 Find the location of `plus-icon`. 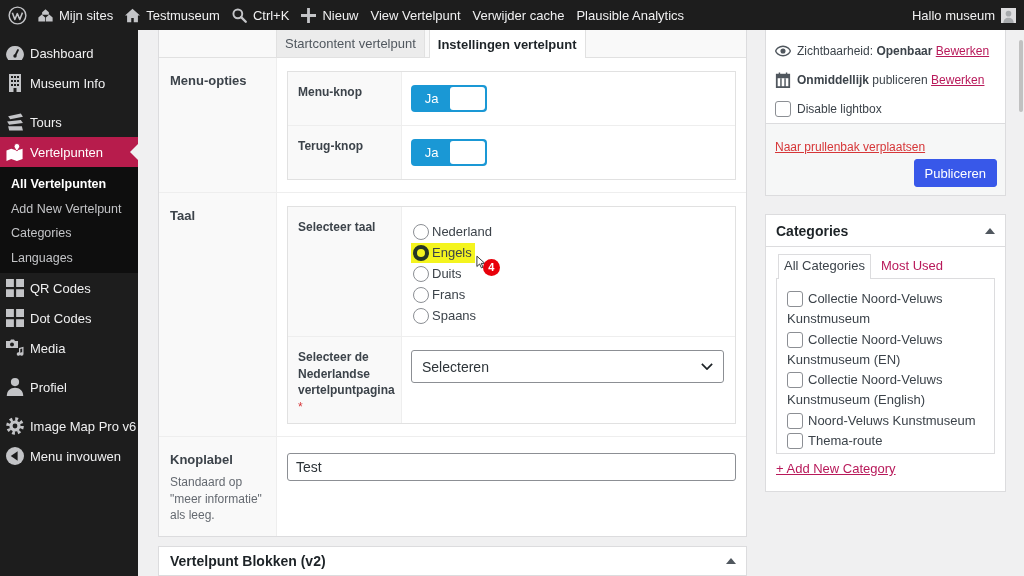

plus-icon is located at coordinates (309, 15).